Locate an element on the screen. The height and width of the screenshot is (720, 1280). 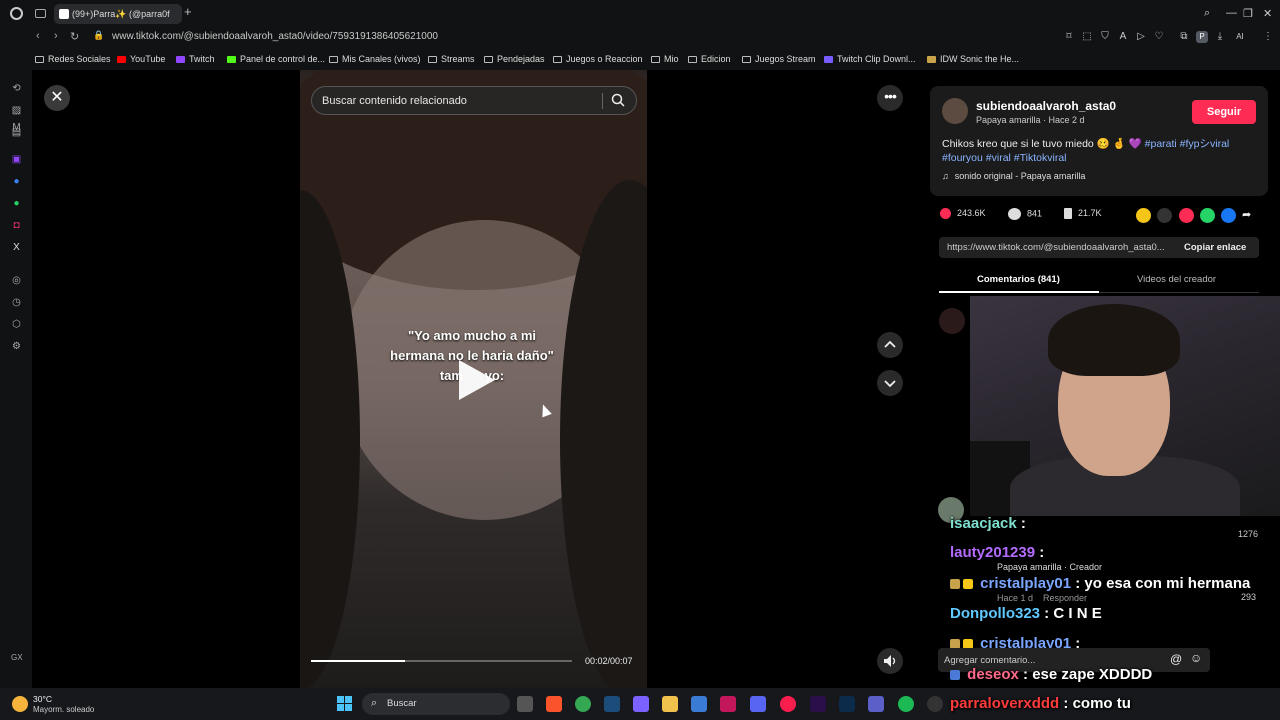
discord-icon is located at coordinates (758, 704).